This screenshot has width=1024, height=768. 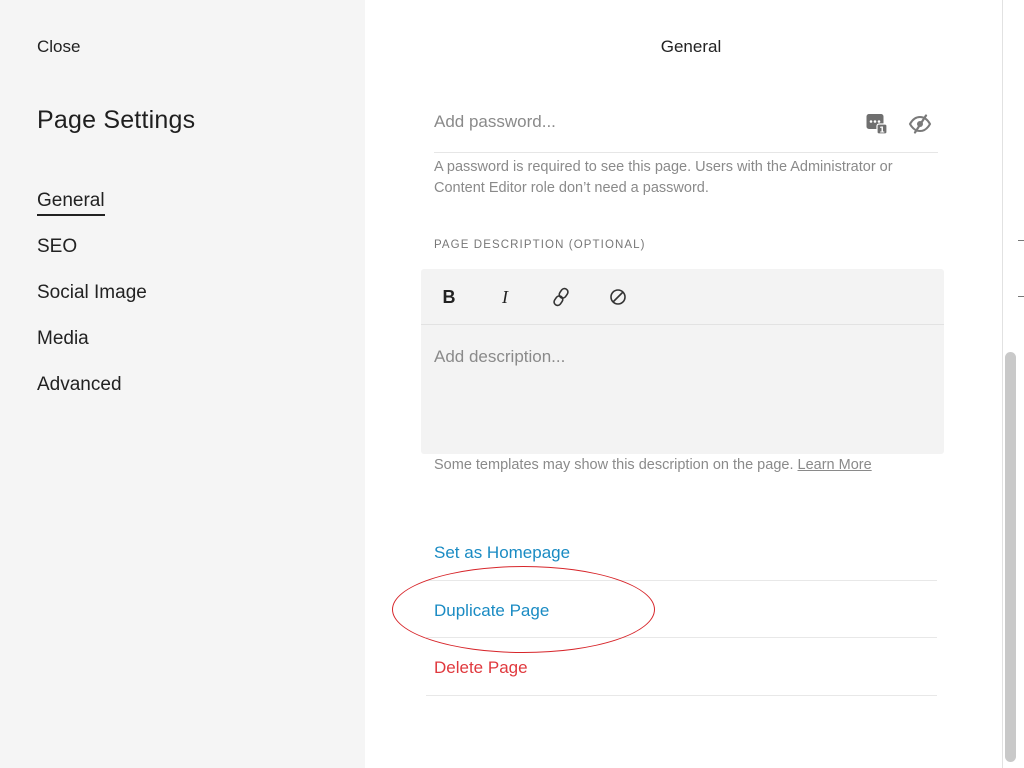 What do you see at coordinates (882, 130) in the screenshot?
I see `svg-text: 1` at bounding box center [882, 130].